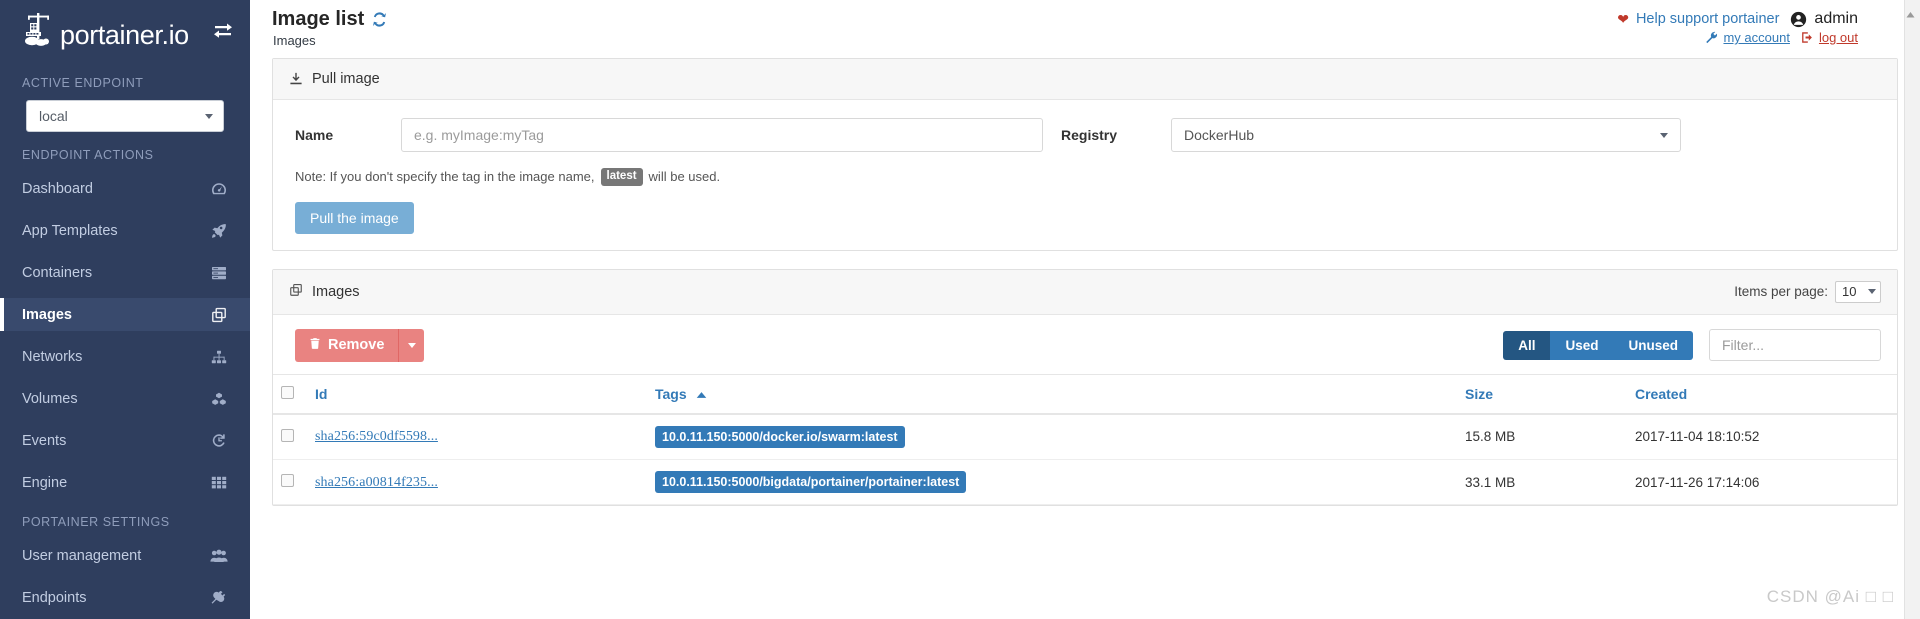  I want to click on row-created-cell: 2017-11-26 17:14:06, so click(1762, 482).